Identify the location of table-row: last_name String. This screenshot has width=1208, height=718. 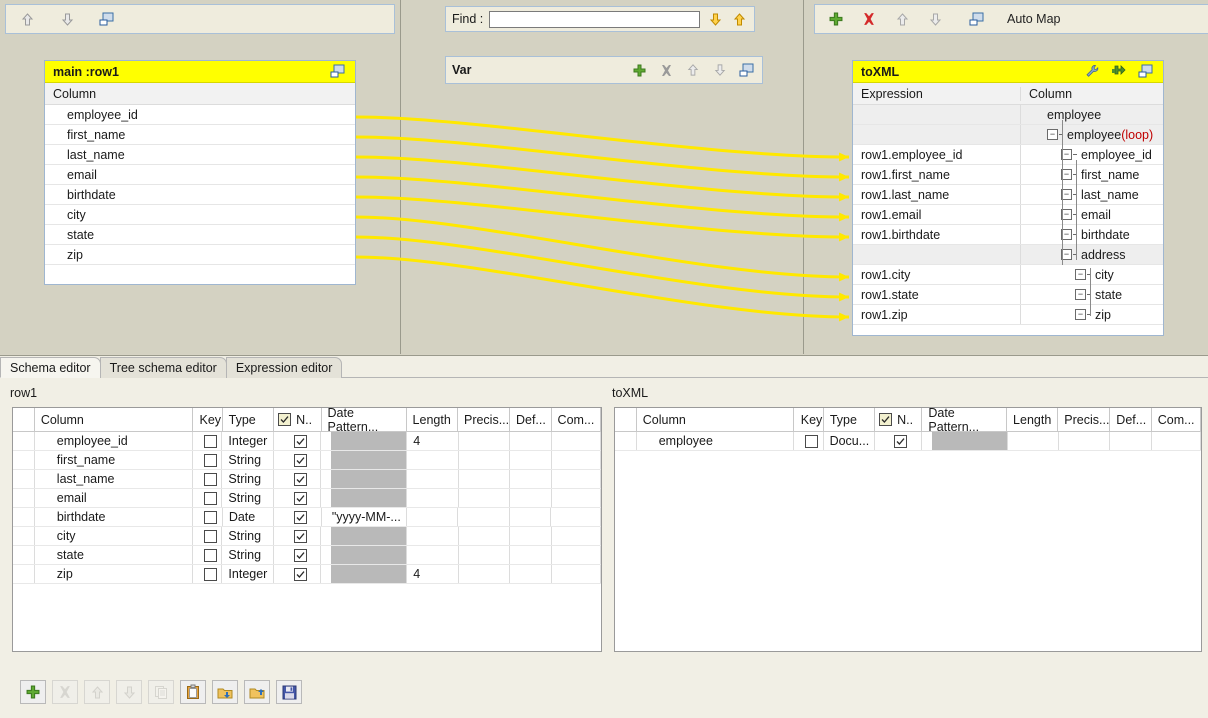
(307, 479).